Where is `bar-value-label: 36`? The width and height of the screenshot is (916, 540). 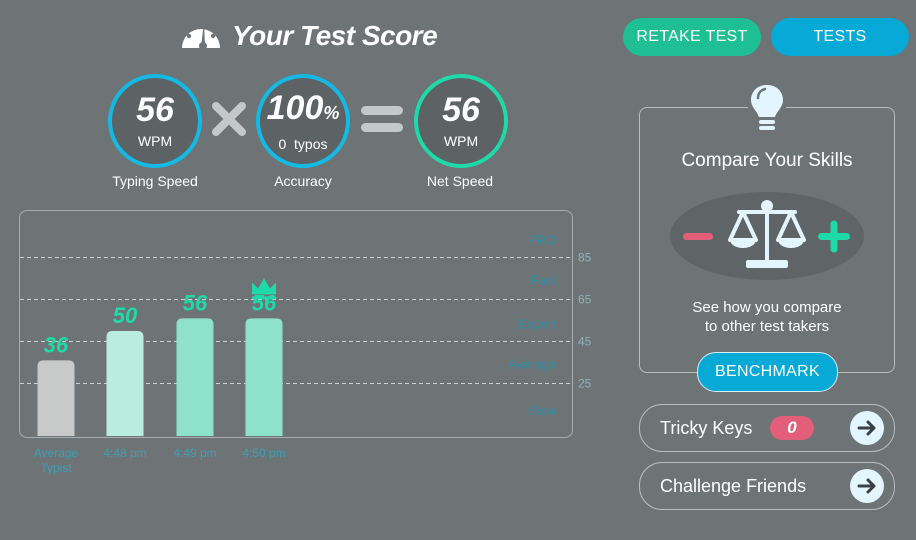
bar-value-label: 36 is located at coordinates (56, 344).